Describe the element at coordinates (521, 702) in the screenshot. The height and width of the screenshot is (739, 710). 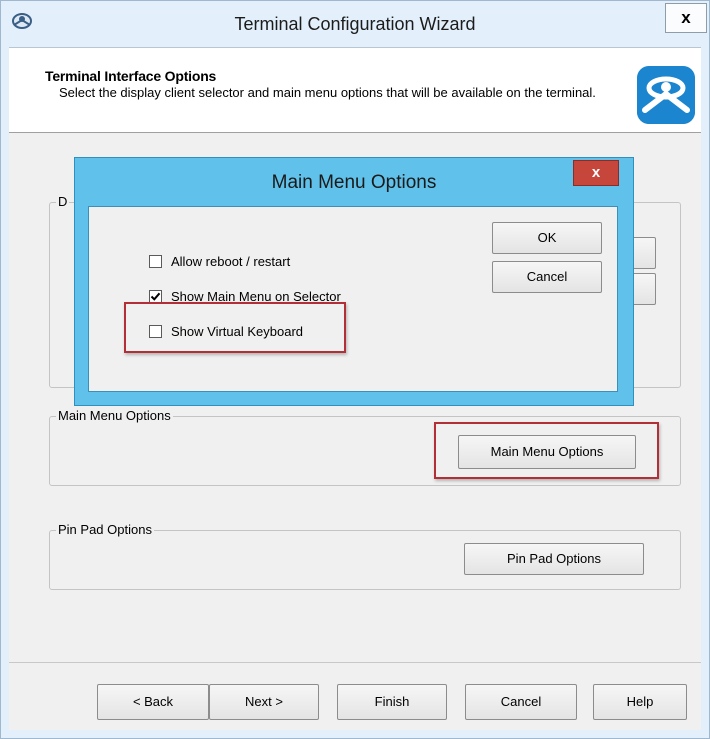
I see `cancel-button: Cancel` at that location.